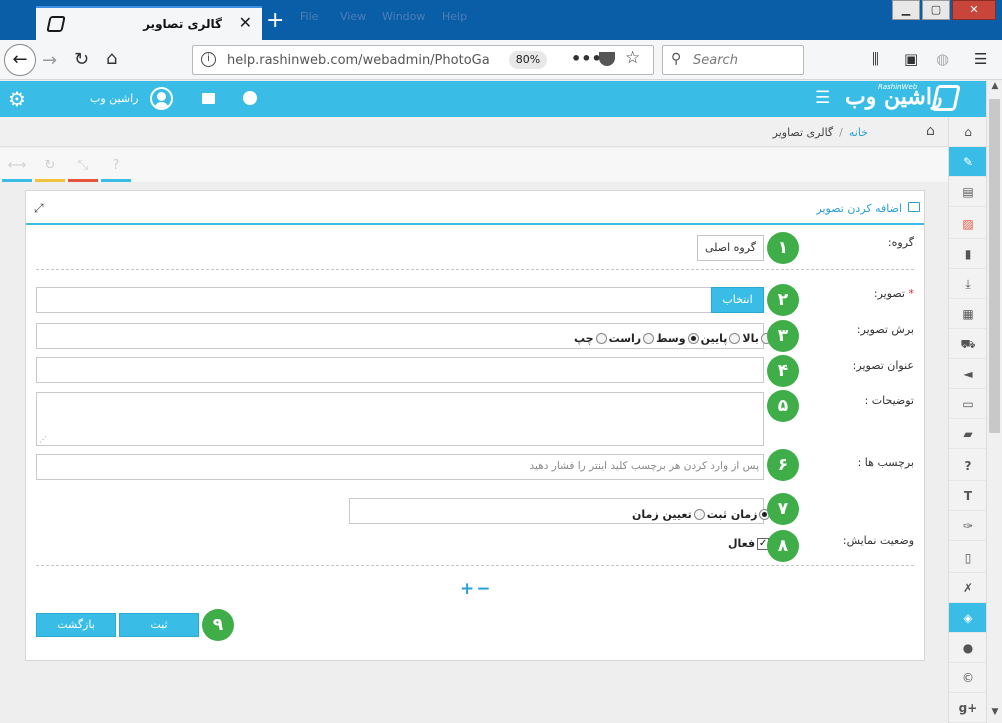 The height and width of the screenshot is (723, 1002). I want to click on image-label: * تصویر:, so click(859, 293).